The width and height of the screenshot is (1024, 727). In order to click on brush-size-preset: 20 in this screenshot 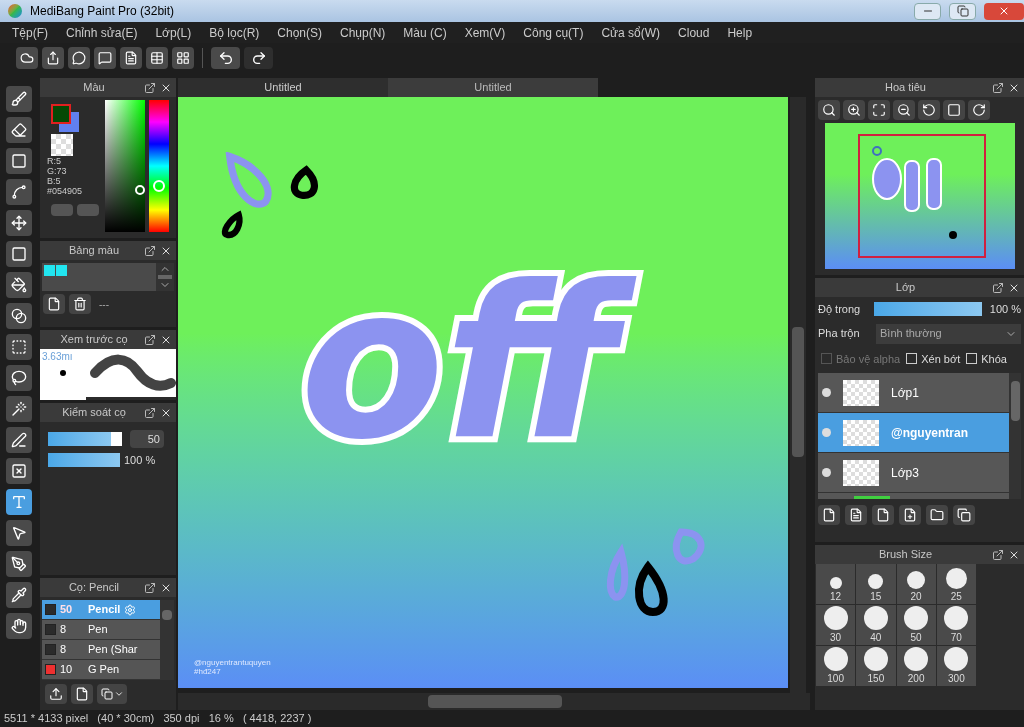, I will do `click(916, 584)`.